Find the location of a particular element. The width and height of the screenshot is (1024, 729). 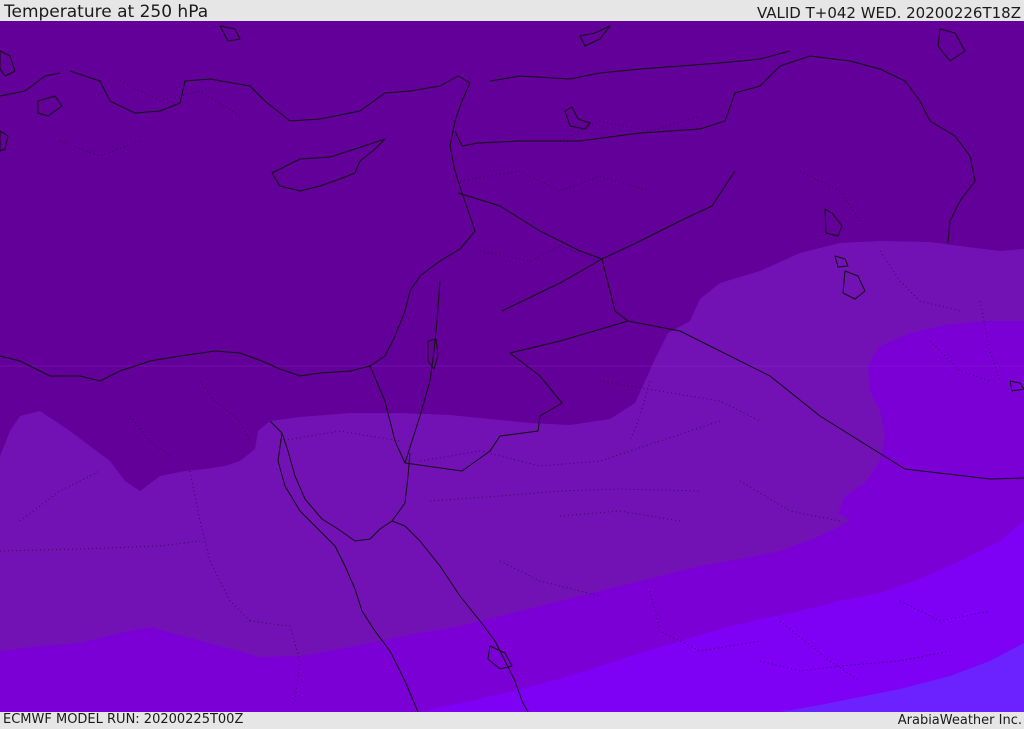

credit-text: ArabiaWeather Inc. is located at coordinates (959, 720).